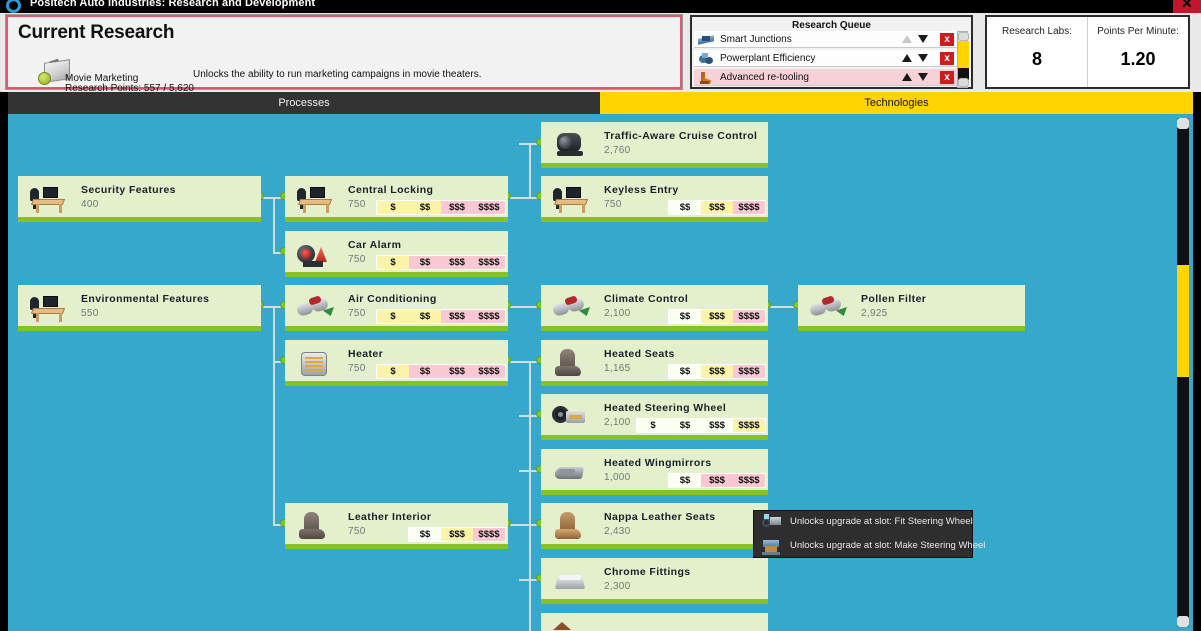  Describe the element at coordinates (390, 517) in the screenshot. I see `tech-node-title: Leather Interior` at that location.